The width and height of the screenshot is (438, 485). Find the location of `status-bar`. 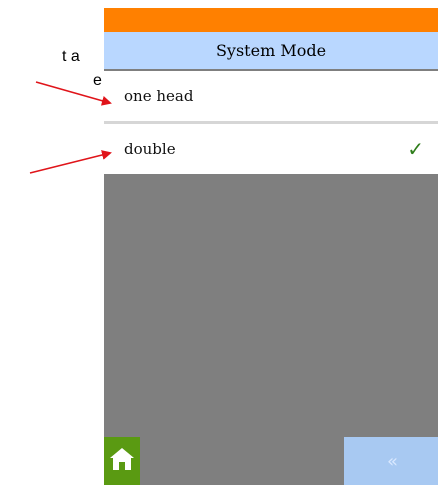

status-bar is located at coordinates (271, 20).